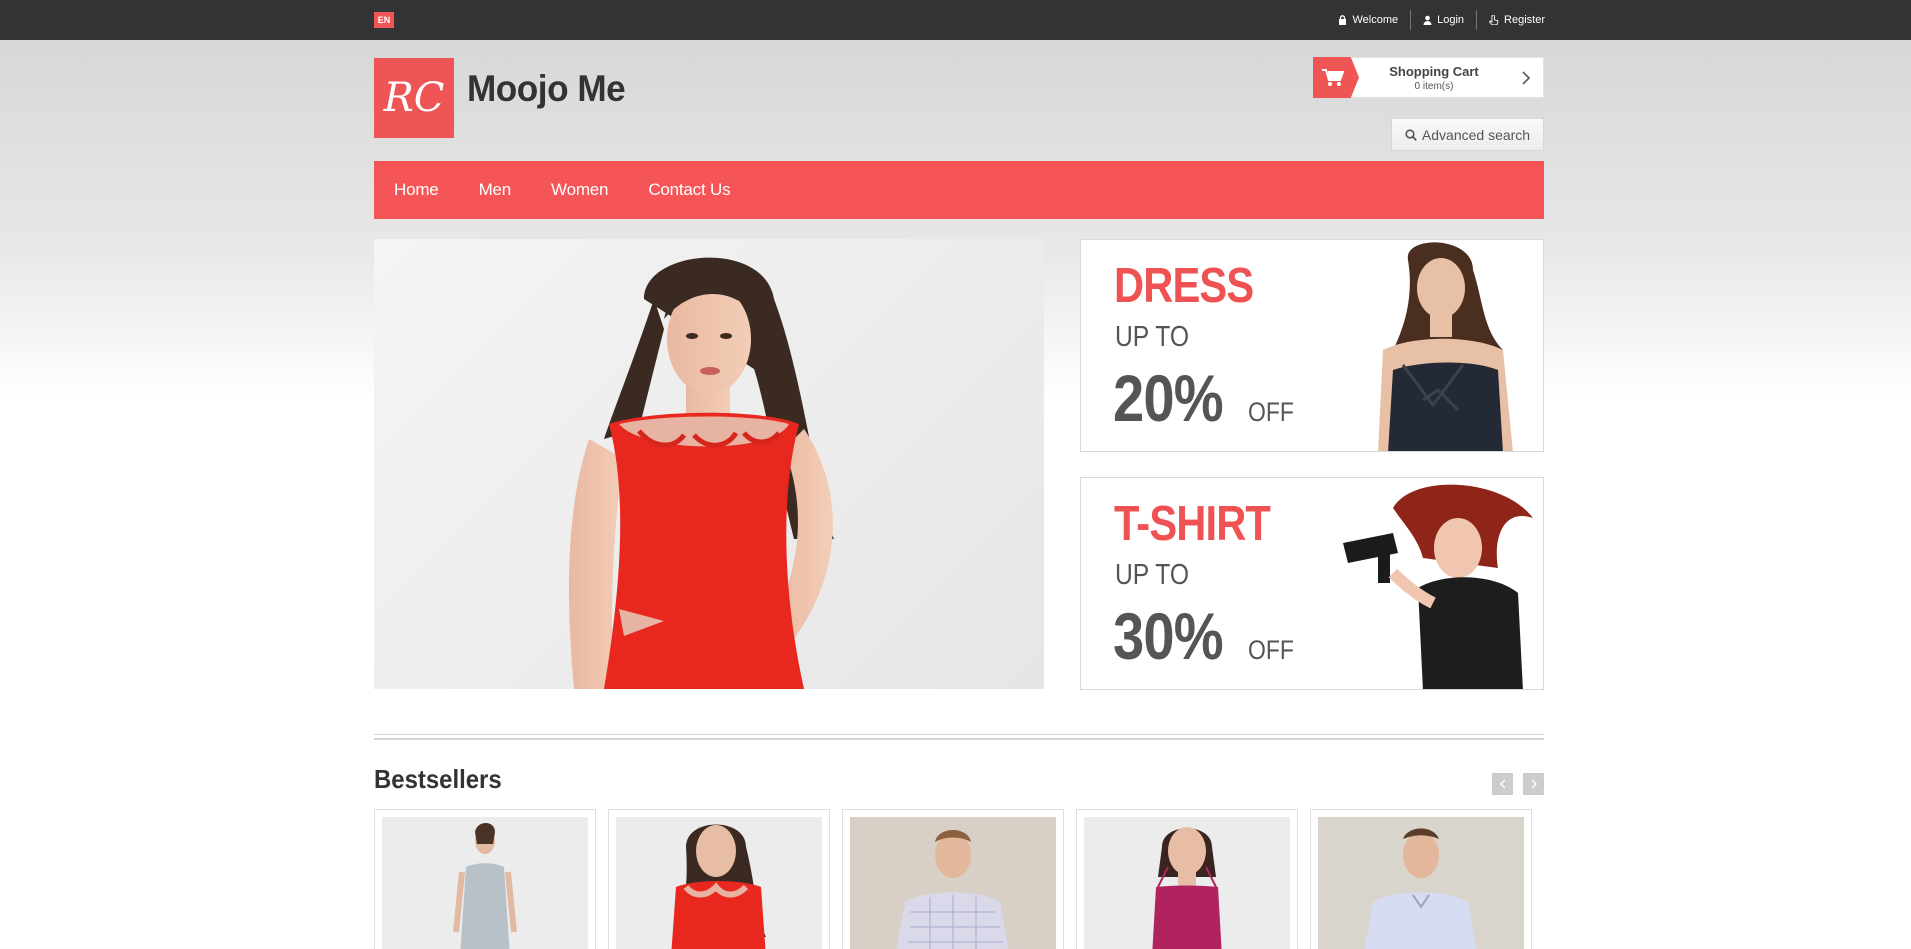 The image size is (1911, 949). I want to click on language-switcher: EN, so click(384, 20).